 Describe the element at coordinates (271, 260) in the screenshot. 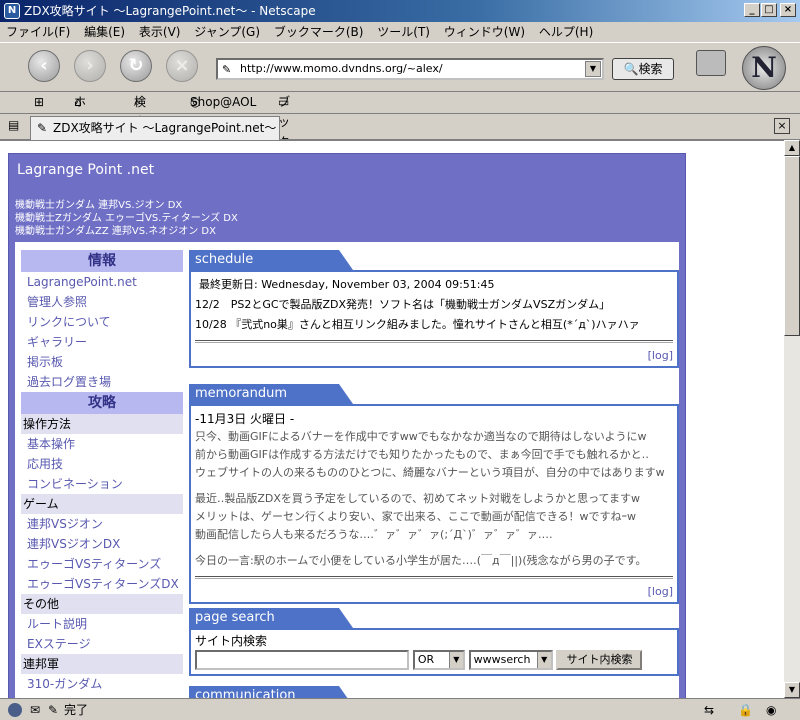

I see `schedule-heading: schedule` at that location.